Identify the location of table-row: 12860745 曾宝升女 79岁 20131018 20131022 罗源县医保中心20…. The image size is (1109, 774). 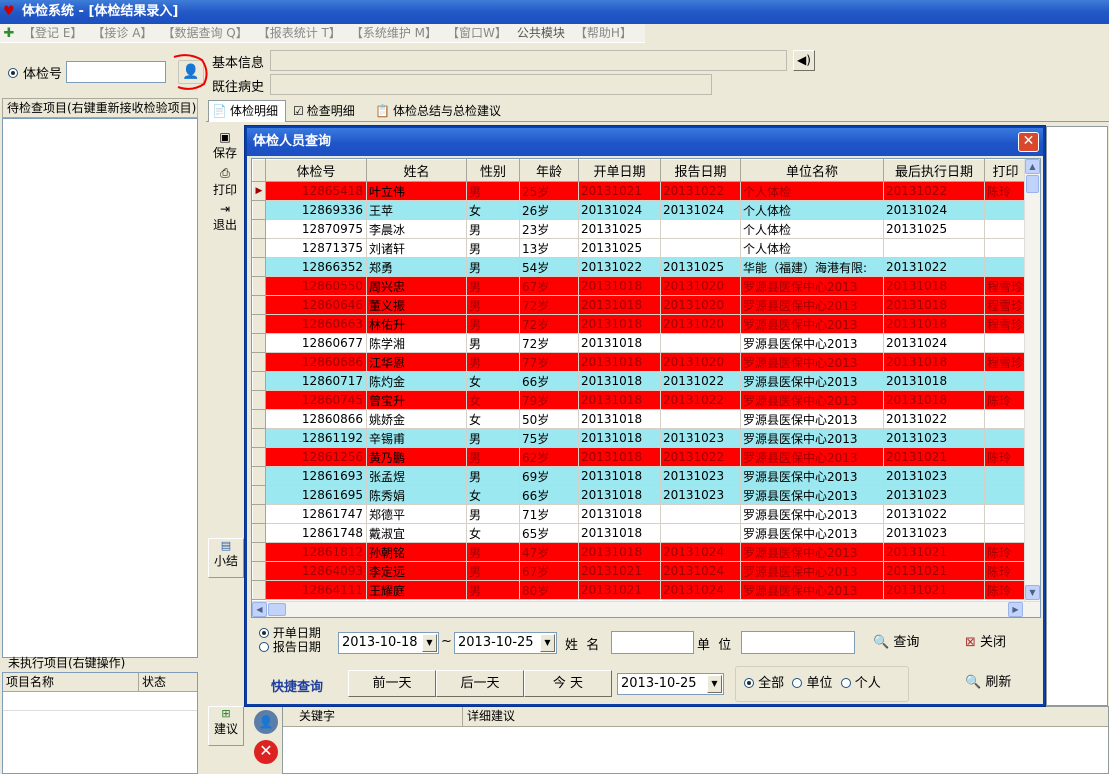
(639, 400).